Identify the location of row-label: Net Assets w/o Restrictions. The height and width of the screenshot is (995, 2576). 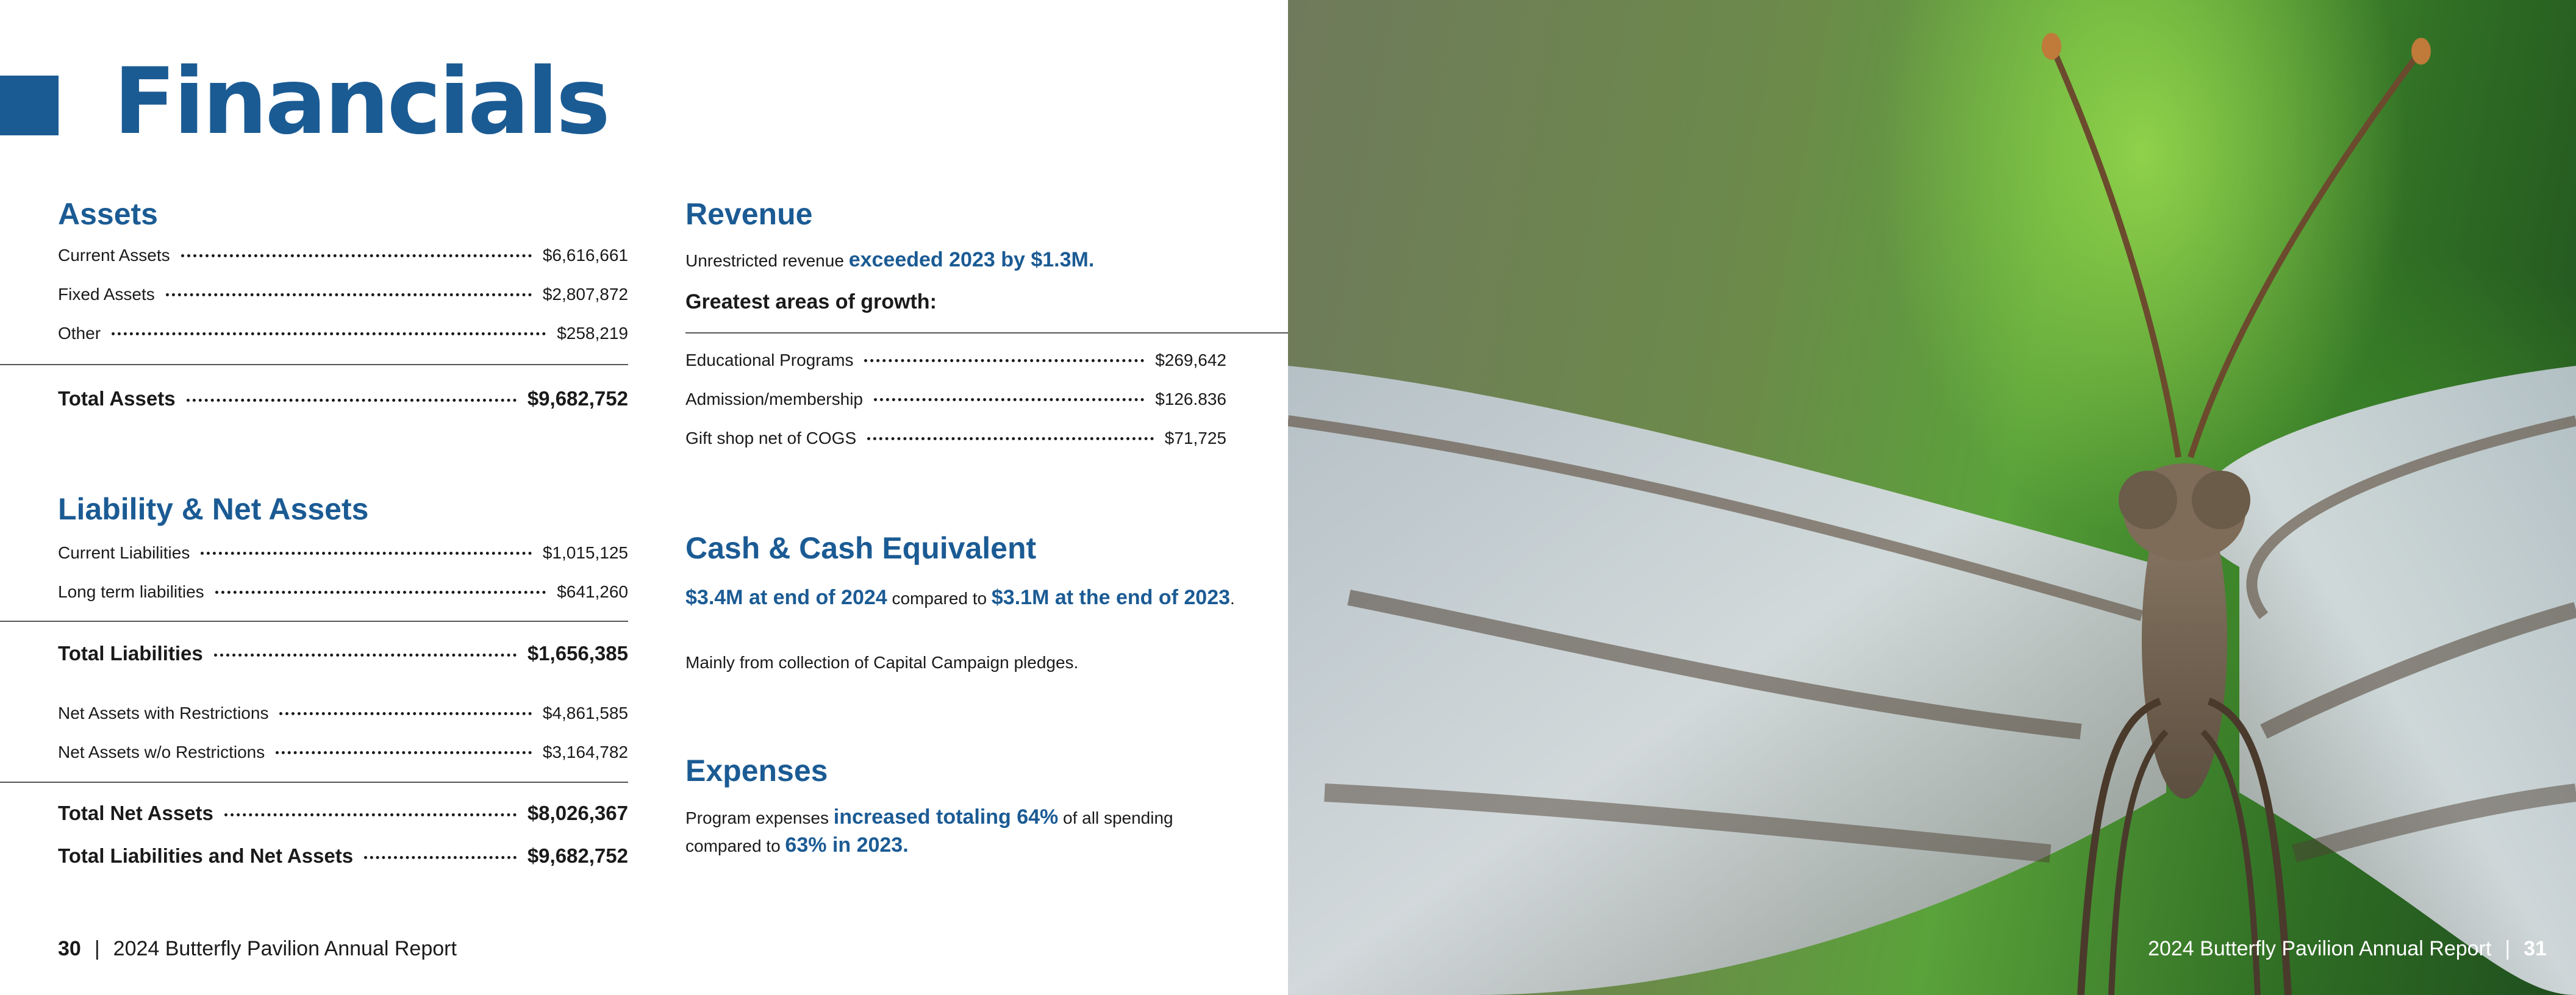
(161, 752).